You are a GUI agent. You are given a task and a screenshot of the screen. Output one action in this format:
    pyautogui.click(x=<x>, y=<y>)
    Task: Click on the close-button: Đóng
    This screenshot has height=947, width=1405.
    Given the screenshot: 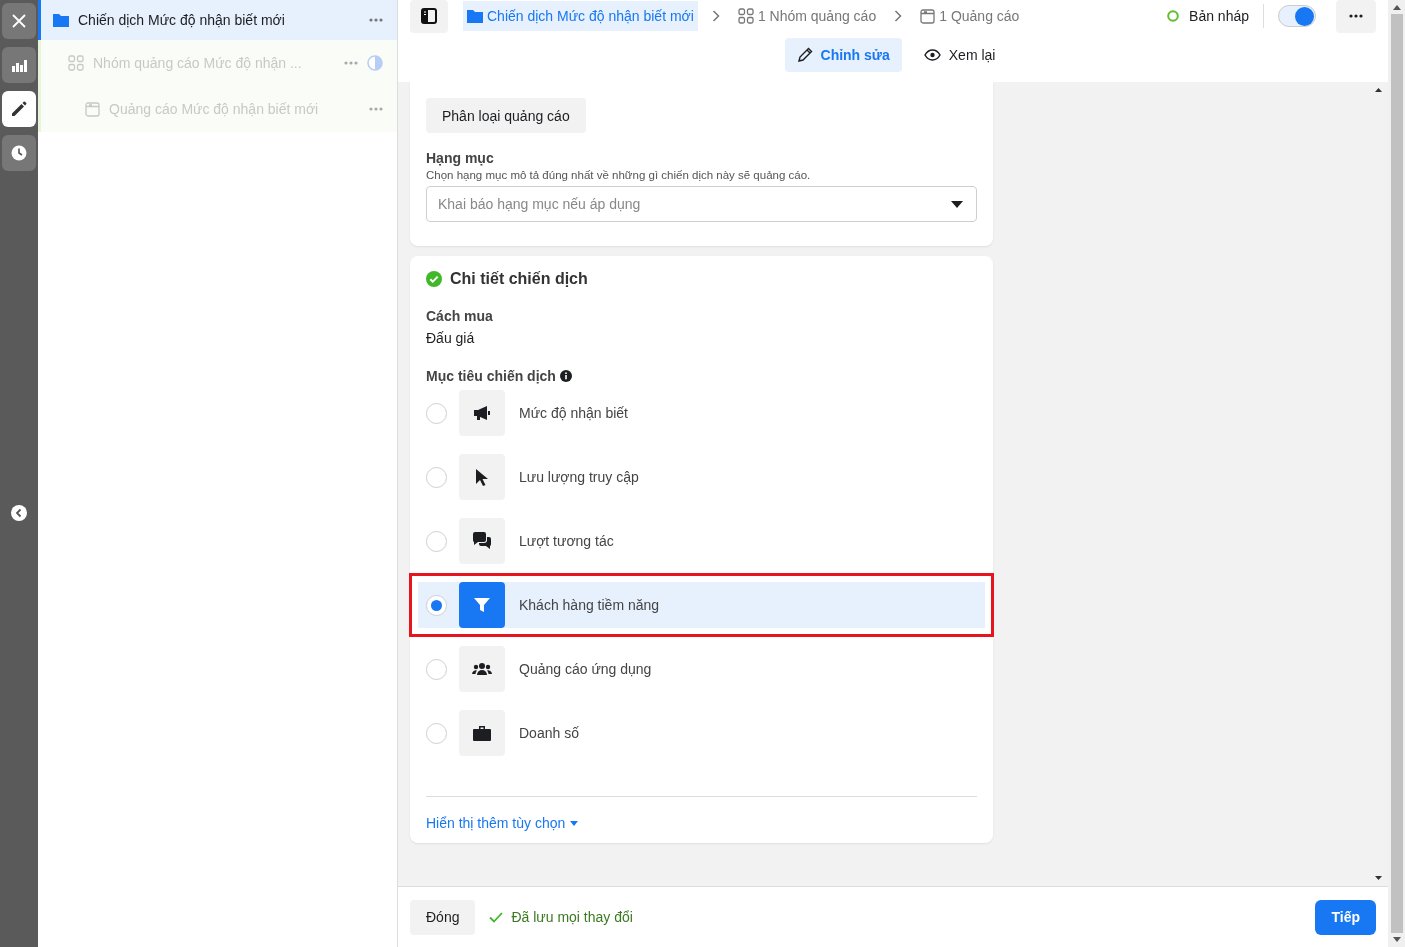 What is the action you would take?
    pyautogui.click(x=443, y=917)
    